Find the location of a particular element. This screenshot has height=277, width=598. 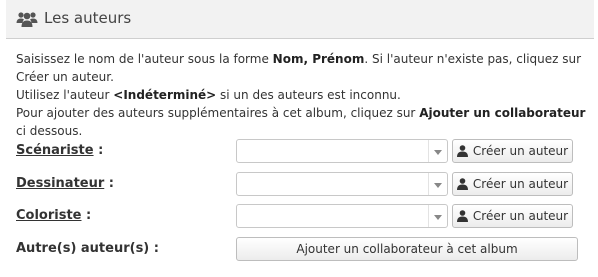

other-authors-label: Autre(s) auteur(s) : is located at coordinates (87, 248).